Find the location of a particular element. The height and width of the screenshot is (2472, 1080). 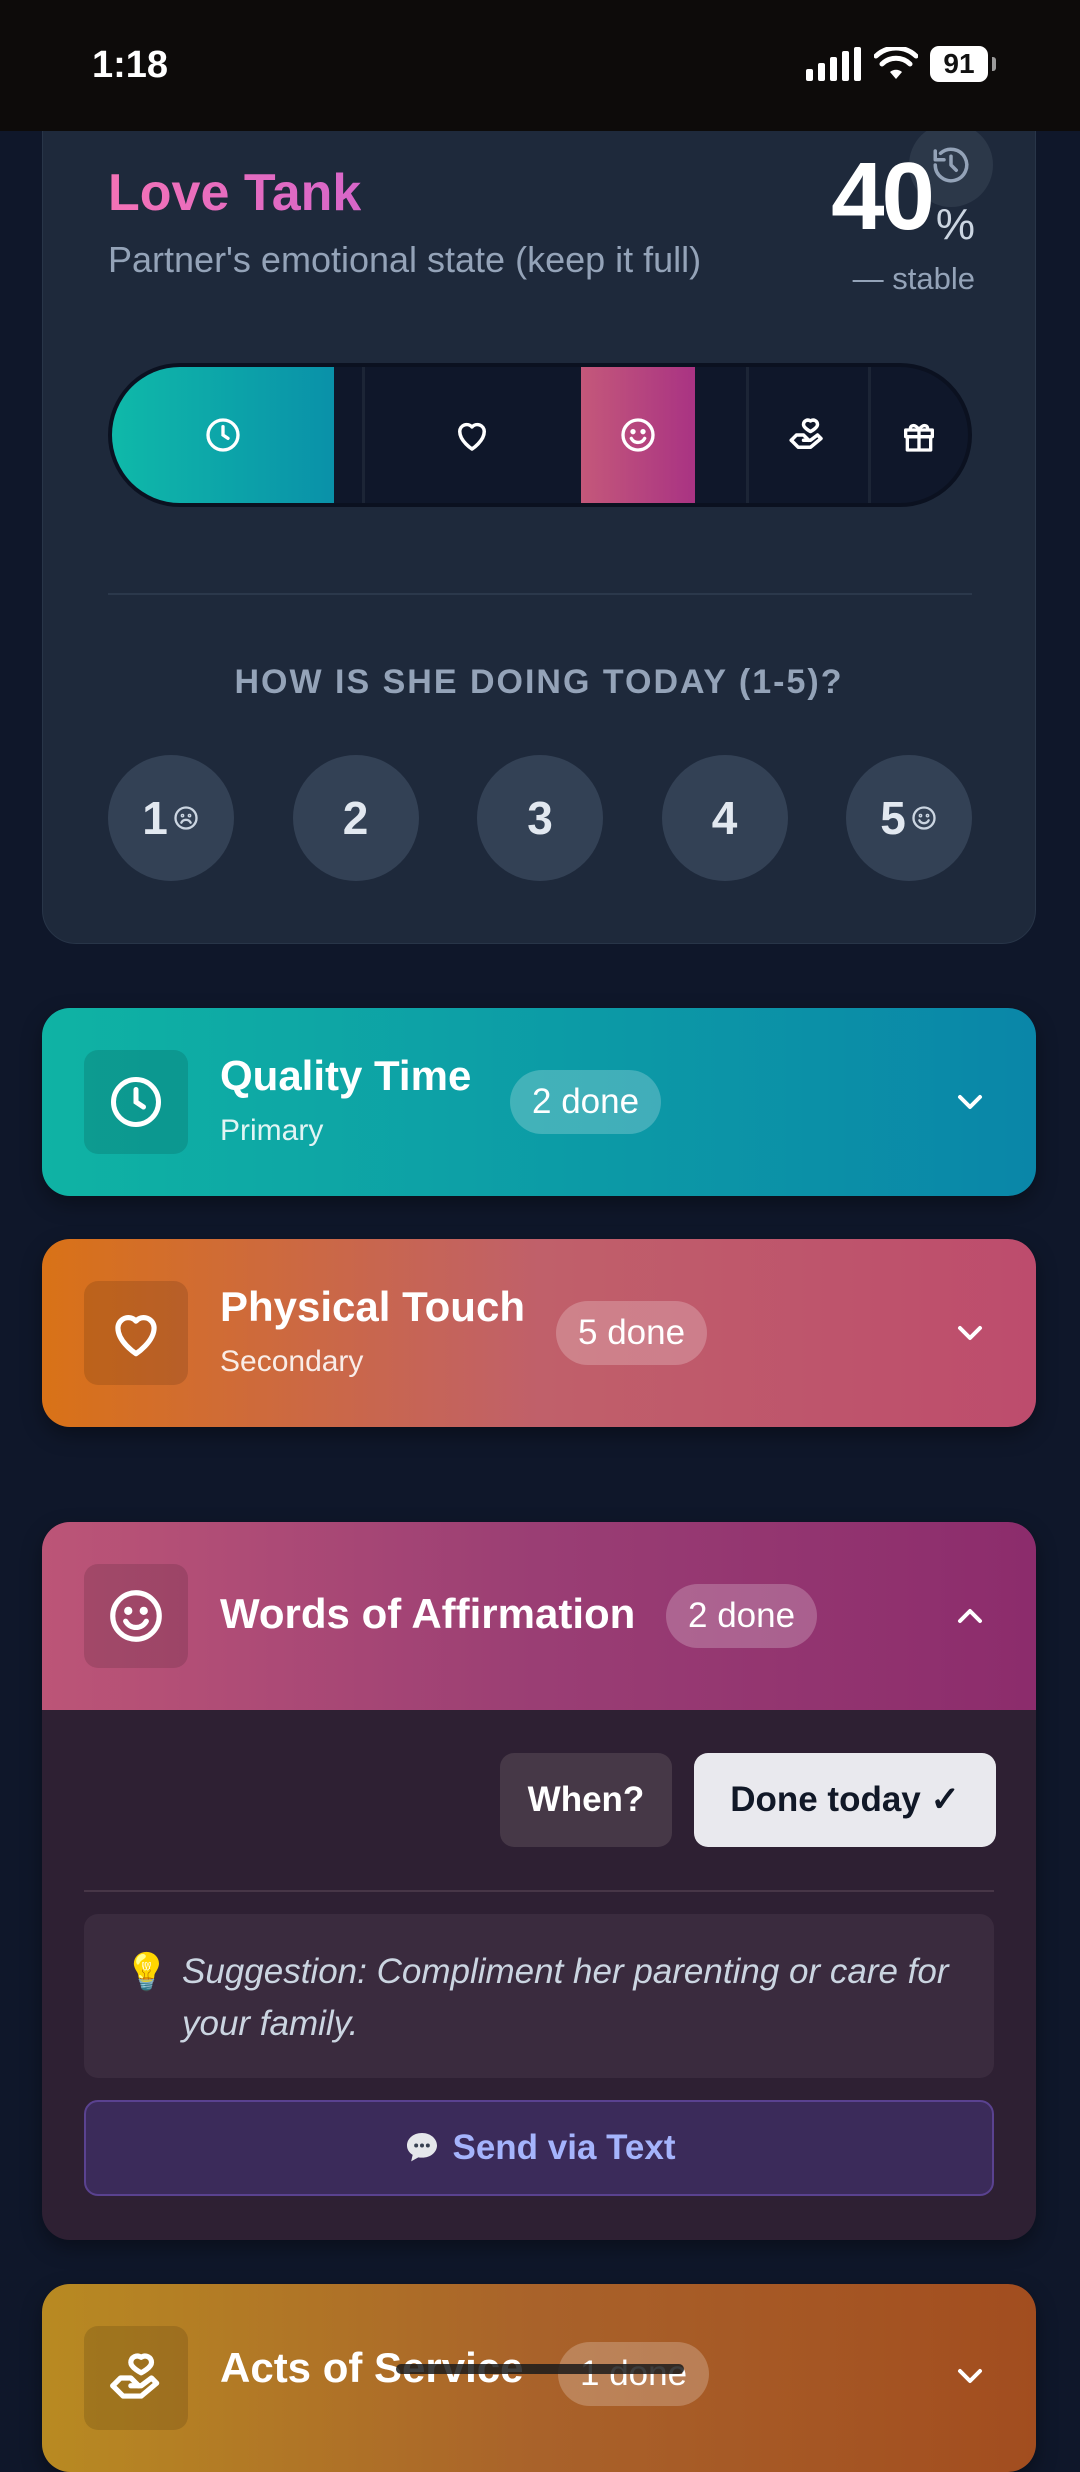

segment-acts-of-service is located at coordinates (807, 435).